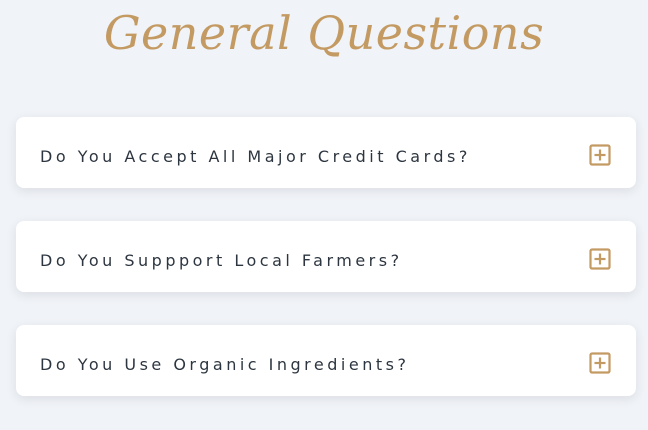 The width and height of the screenshot is (648, 430). Describe the element at coordinates (324, 33) in the screenshot. I see `section-heading: General Questions` at that location.